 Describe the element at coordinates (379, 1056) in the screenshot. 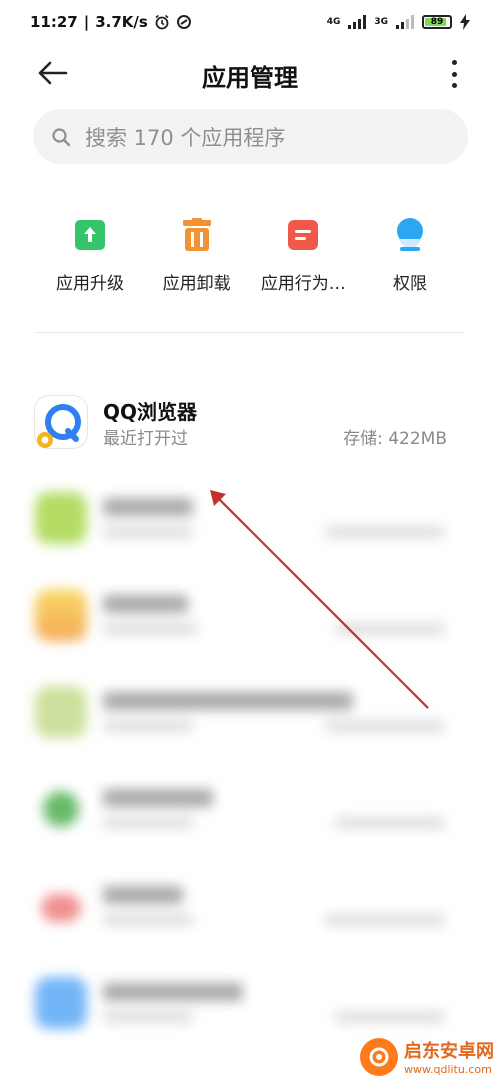

I see `watermark-logo-icon` at that location.